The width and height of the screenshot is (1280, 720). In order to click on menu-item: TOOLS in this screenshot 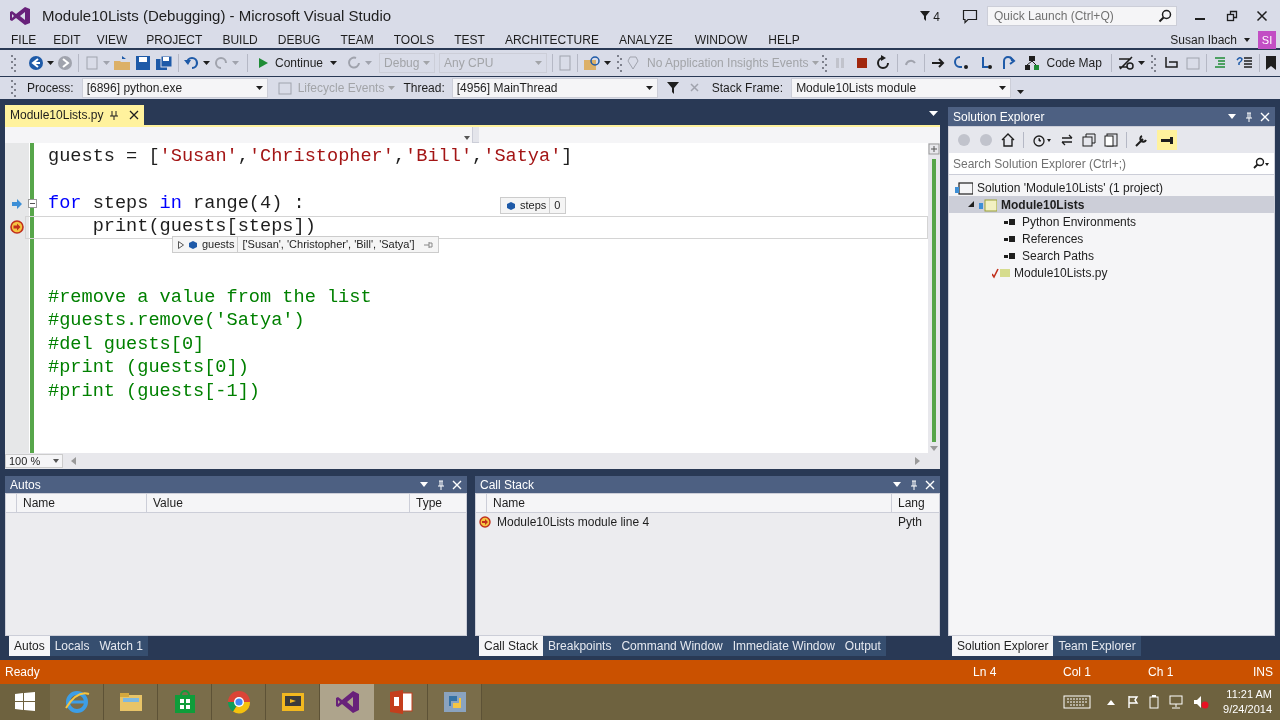, I will do `click(414, 40)`.